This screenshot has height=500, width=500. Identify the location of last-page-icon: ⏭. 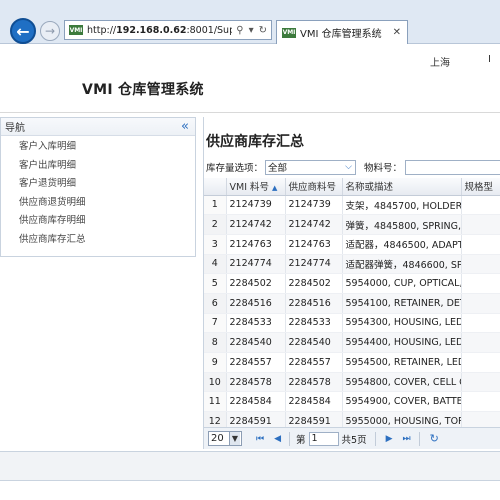
(407, 439).